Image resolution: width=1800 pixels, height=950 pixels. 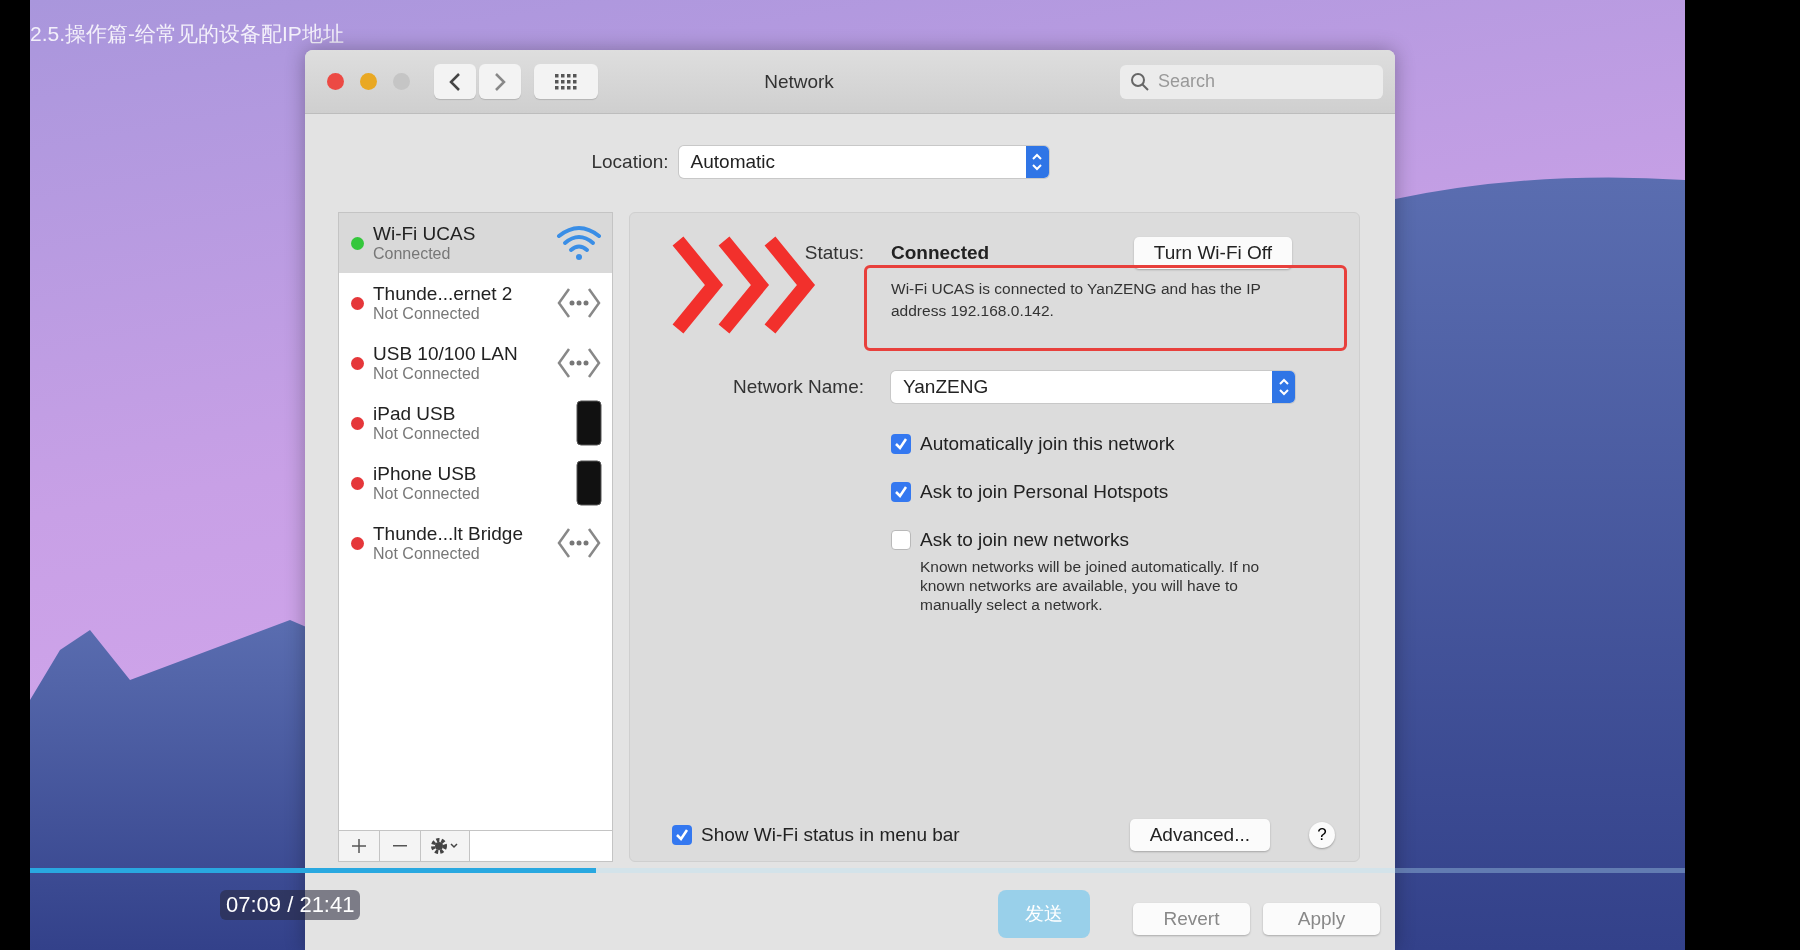 What do you see at coordinates (1044, 492) in the screenshot?
I see `option-label: Ask to join Personal Hotspots` at bounding box center [1044, 492].